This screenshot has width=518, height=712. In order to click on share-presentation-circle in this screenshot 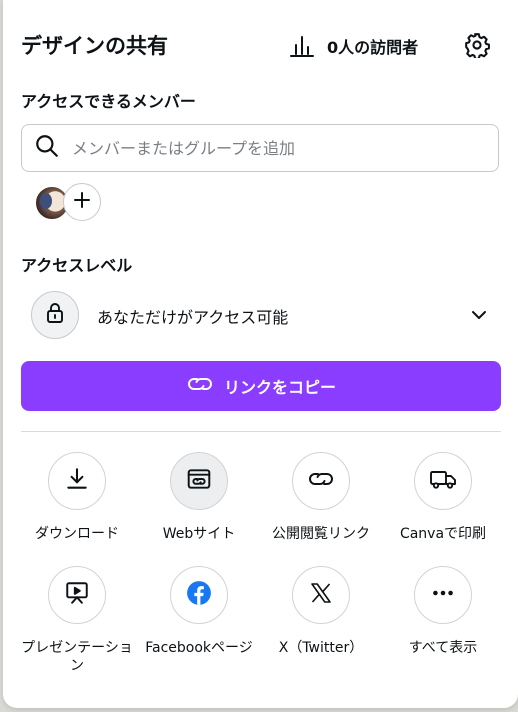, I will do `click(77, 595)`.